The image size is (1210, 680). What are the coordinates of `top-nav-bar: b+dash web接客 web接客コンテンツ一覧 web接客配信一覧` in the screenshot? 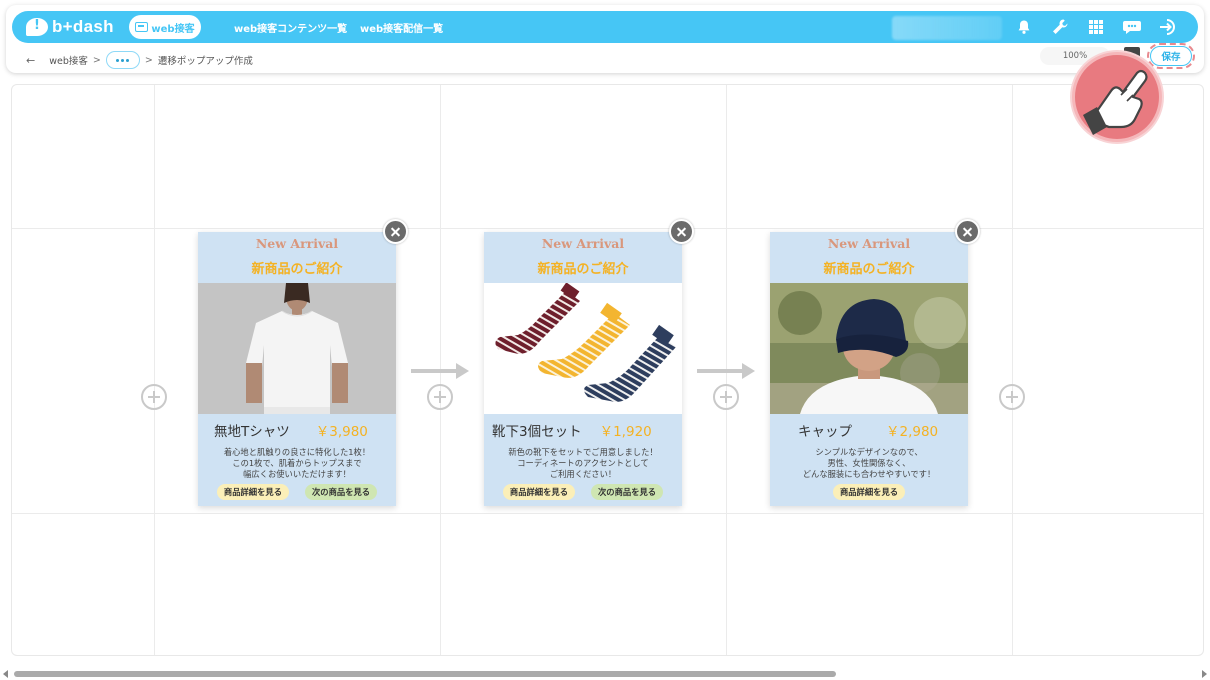 It's located at (605, 27).